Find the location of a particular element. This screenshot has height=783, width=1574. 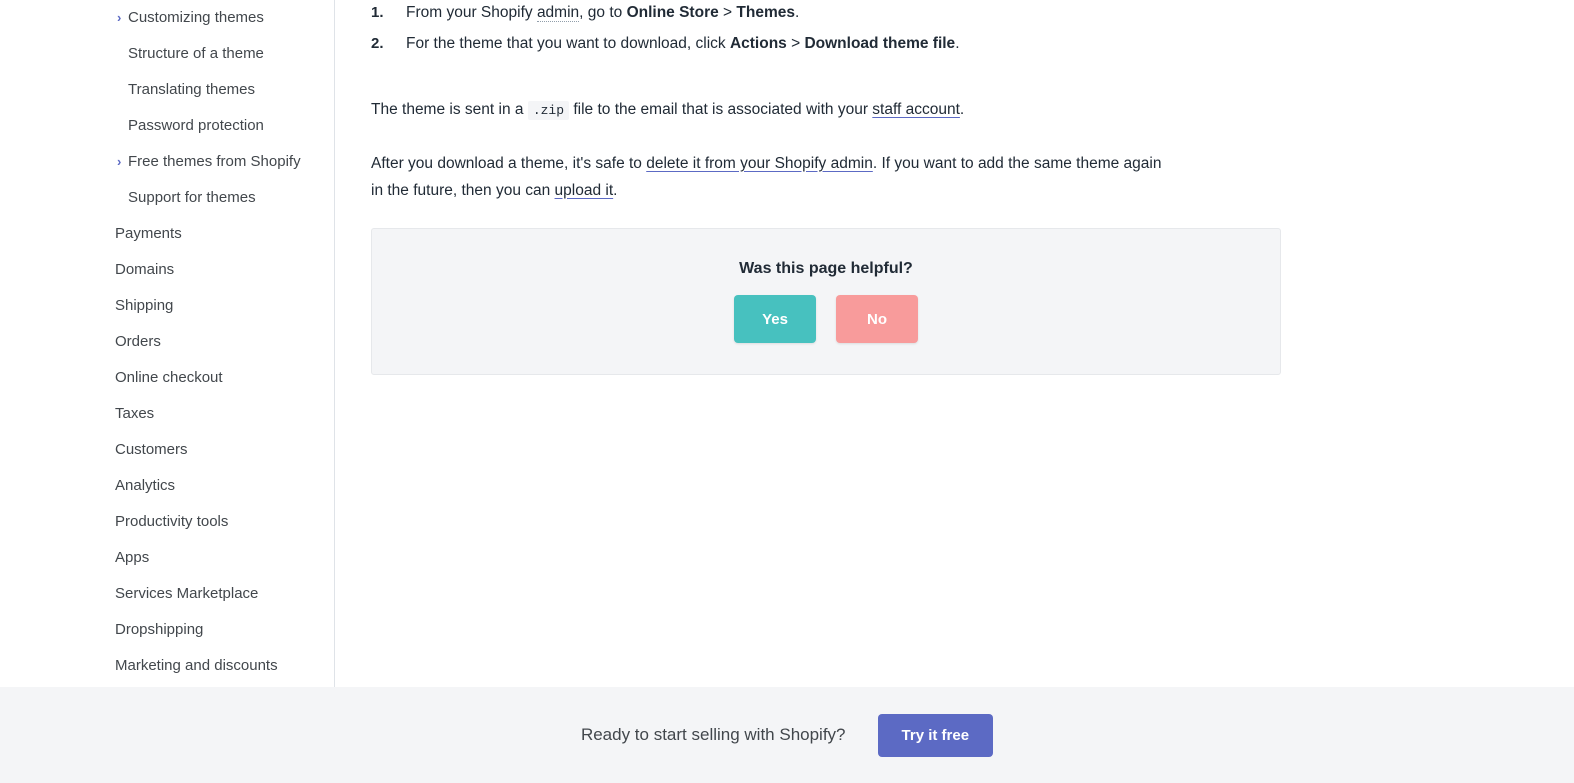

sidebar-item-marketing-and-discounts: Marketing and discounts is located at coordinates (167, 666).